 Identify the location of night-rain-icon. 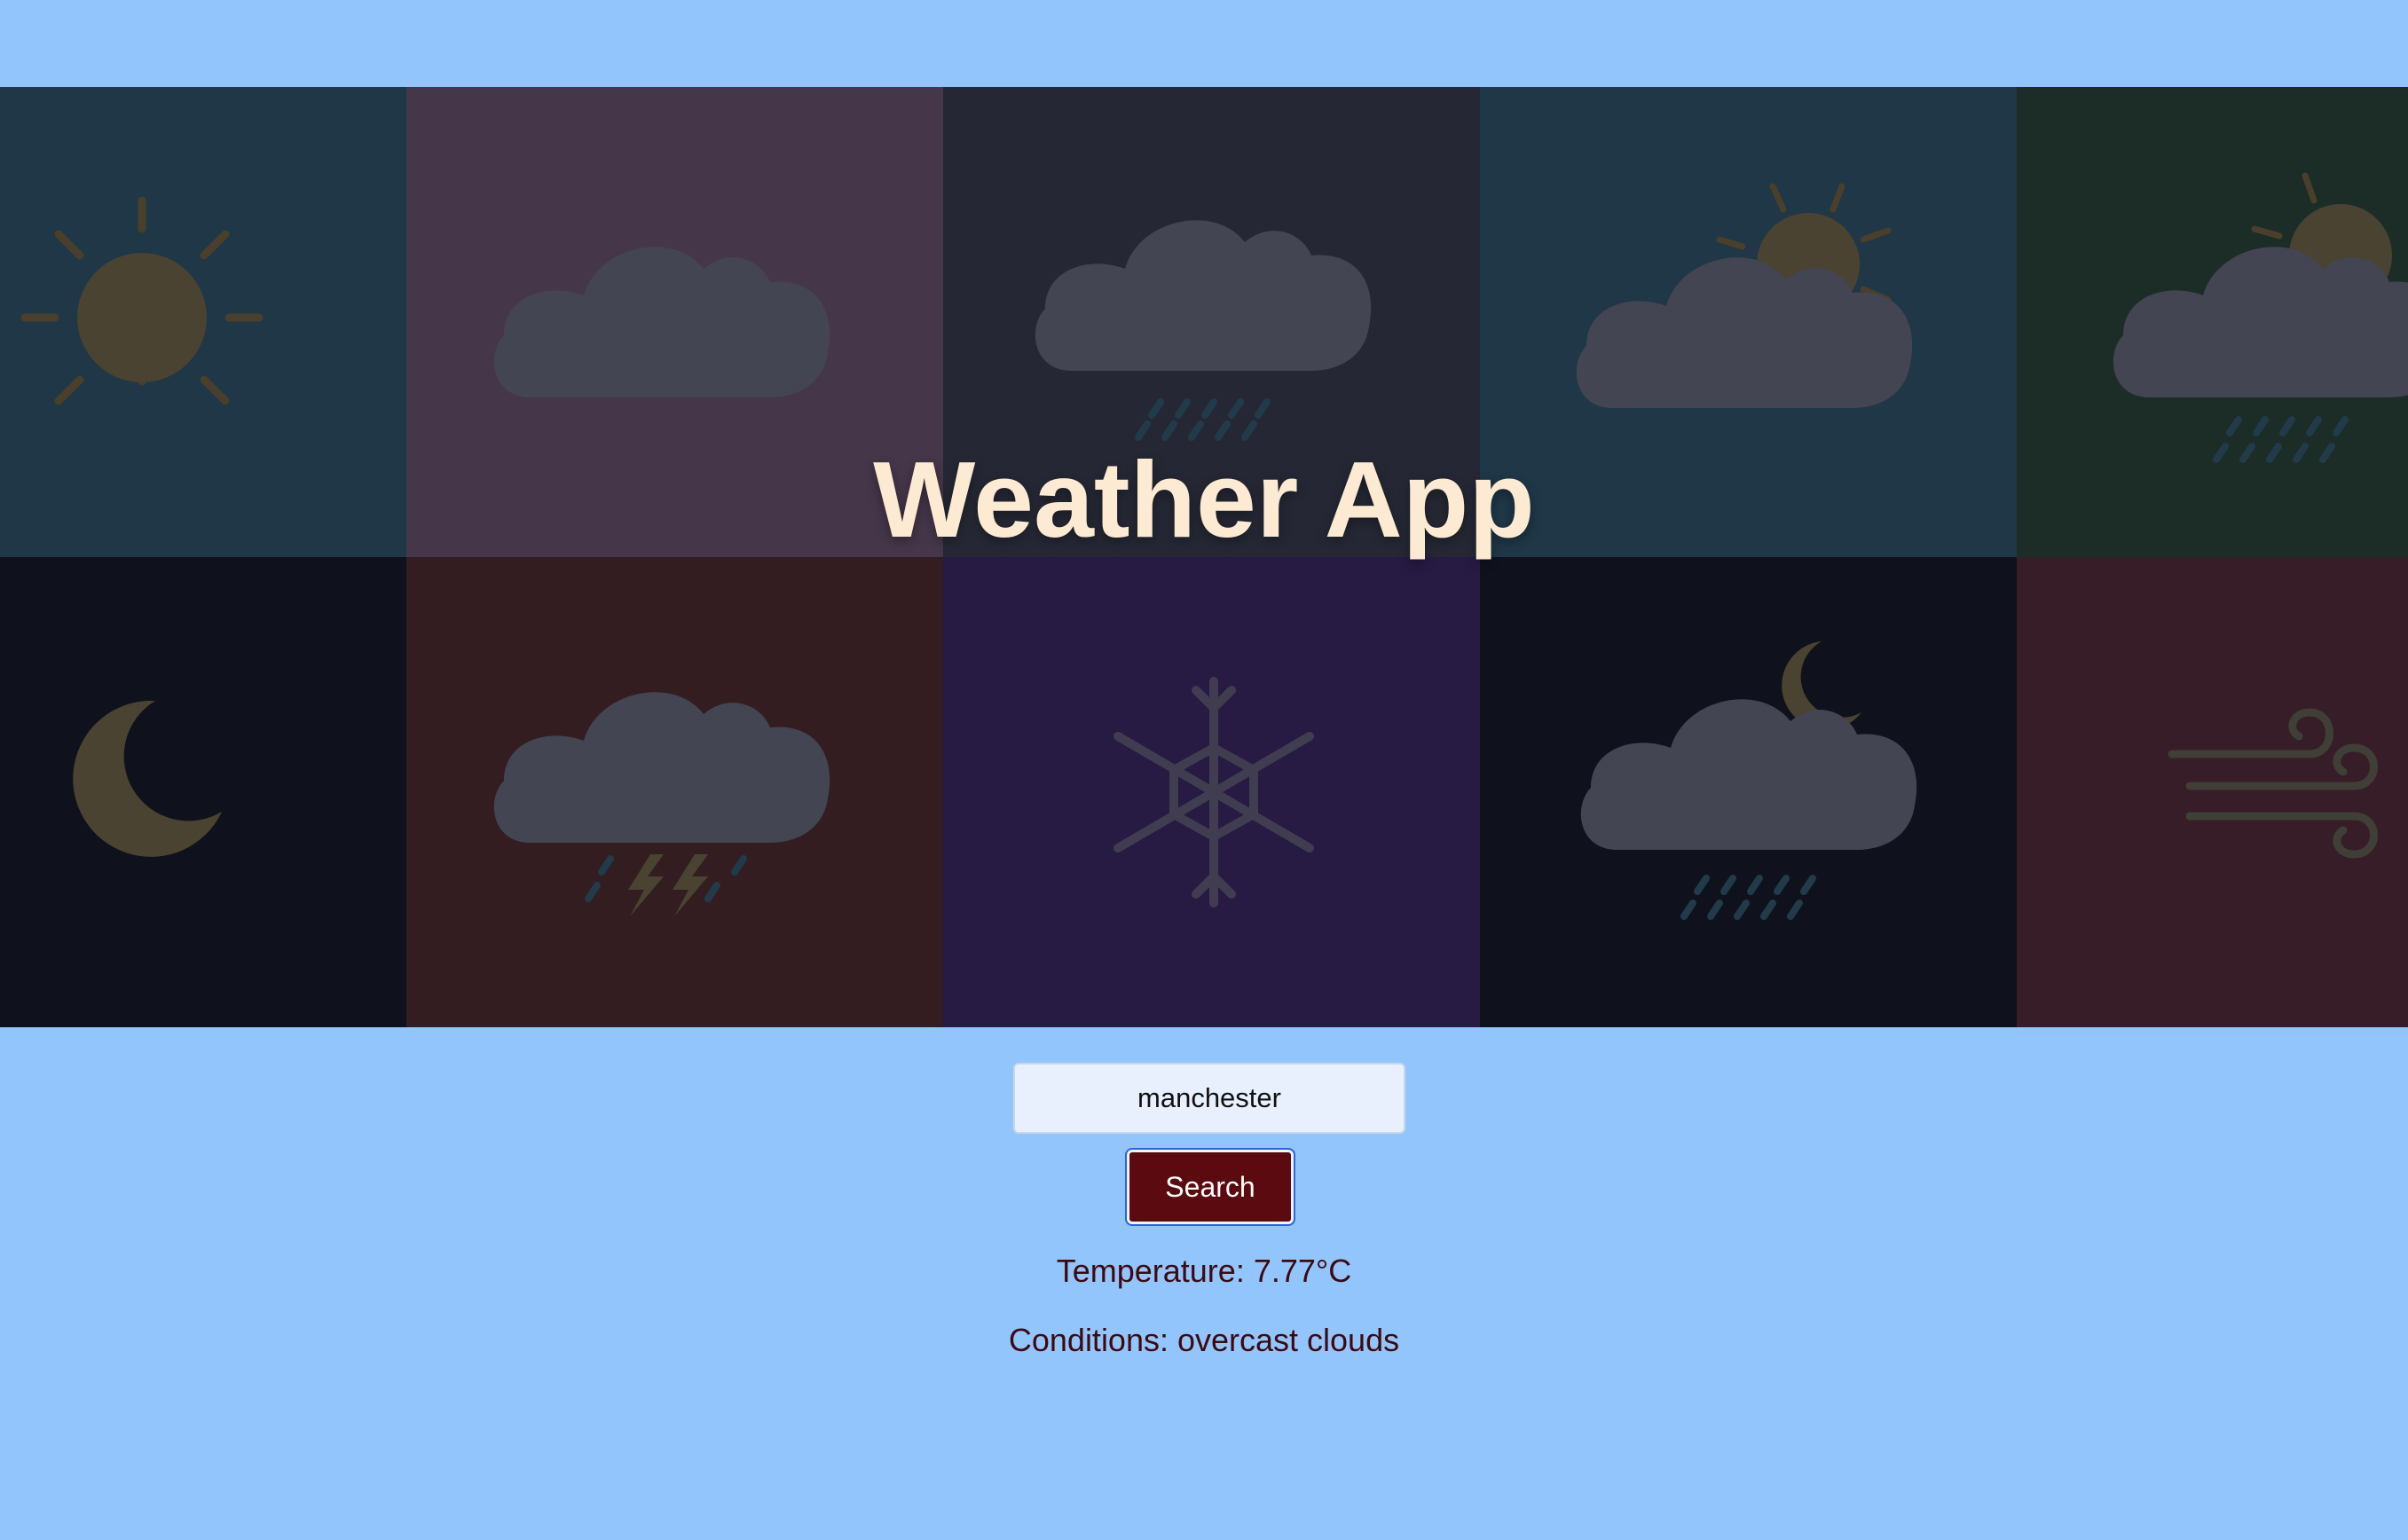
(1748, 780).